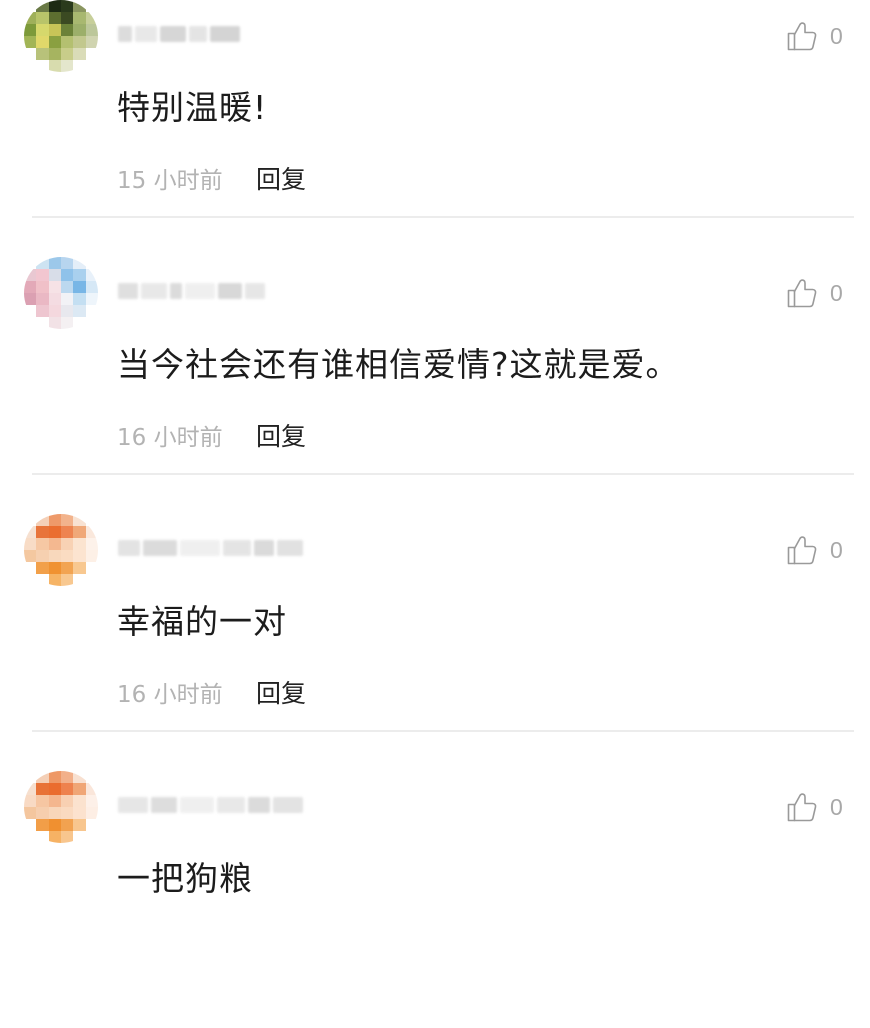  I want to click on comment-text: 当今社会还有谁相信爱情?这就是爱。, so click(398, 364).